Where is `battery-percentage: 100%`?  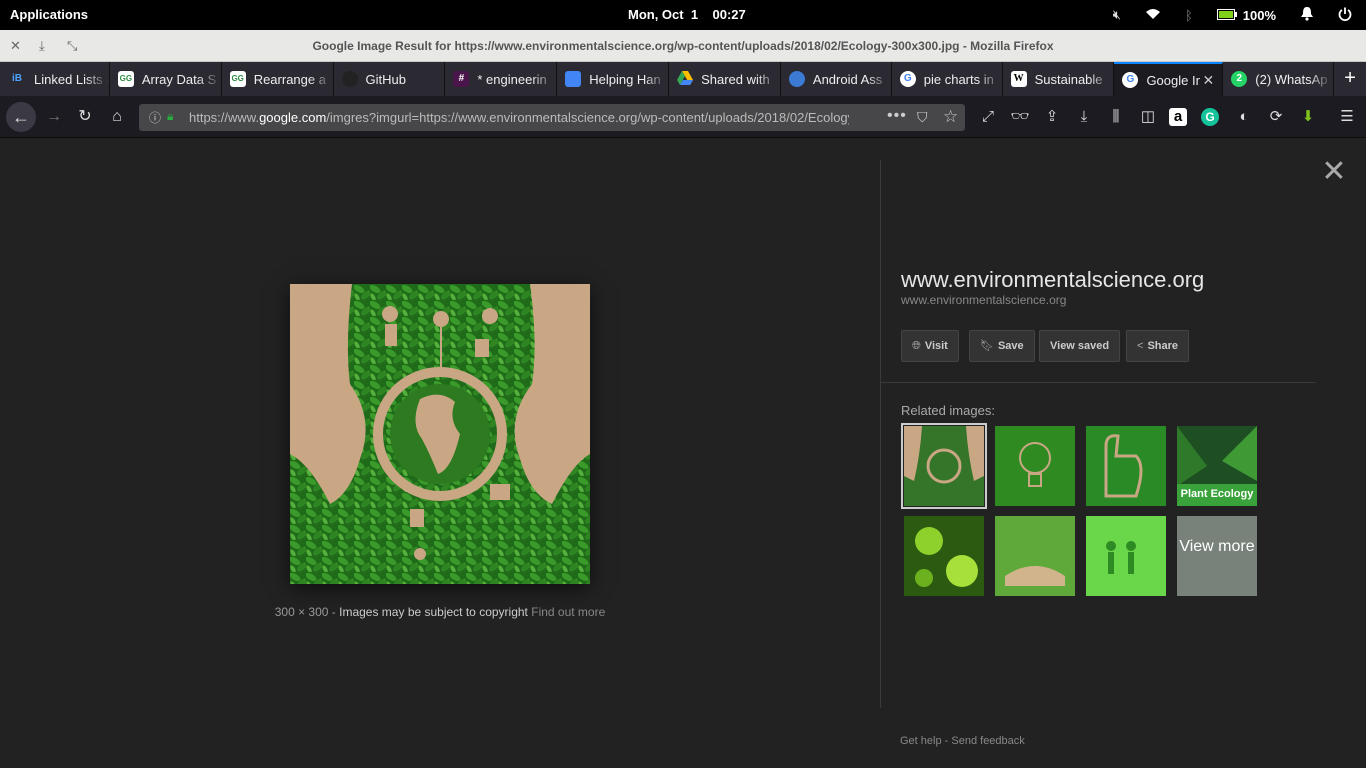 battery-percentage: 100% is located at coordinates (1259, 15).